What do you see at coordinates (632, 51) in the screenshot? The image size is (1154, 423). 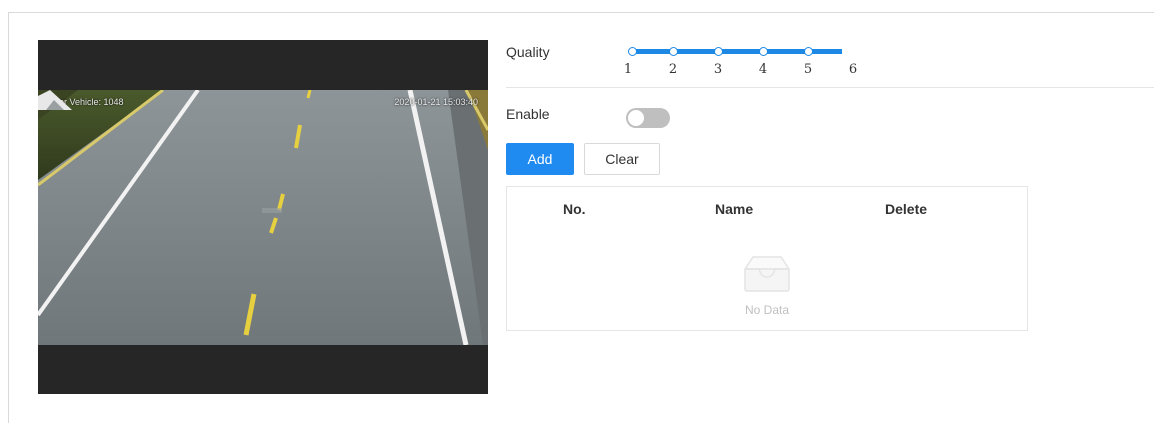 I see `quality-slider-handle` at bounding box center [632, 51].